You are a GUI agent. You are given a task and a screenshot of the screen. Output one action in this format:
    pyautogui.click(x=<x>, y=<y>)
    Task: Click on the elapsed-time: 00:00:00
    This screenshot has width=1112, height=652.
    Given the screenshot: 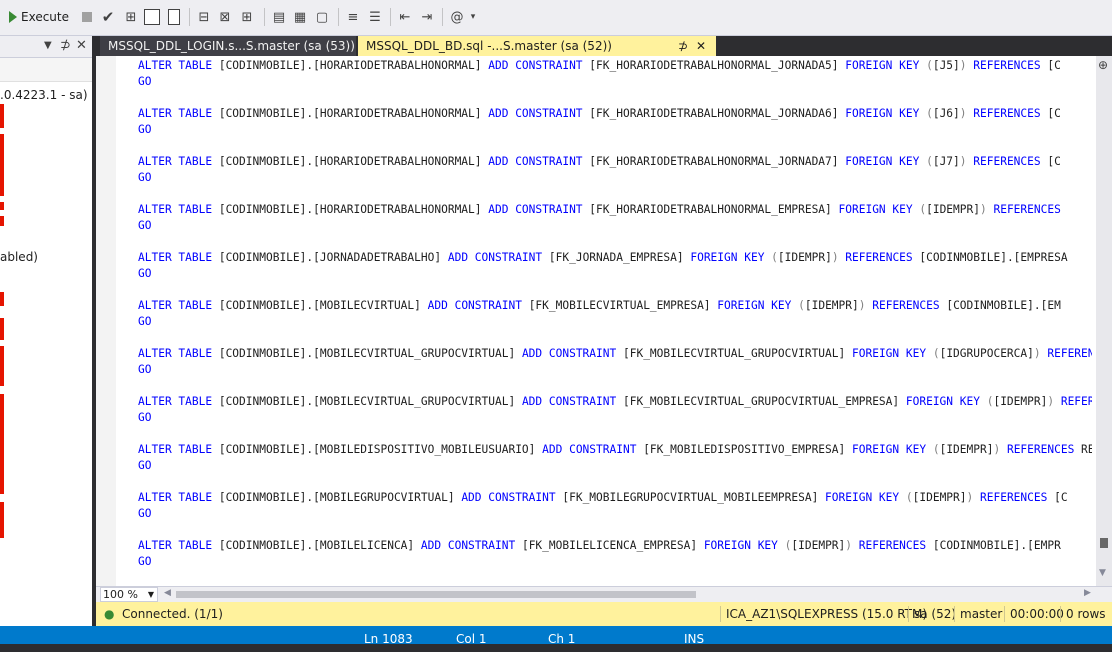 What is the action you would take?
    pyautogui.click(x=1037, y=614)
    